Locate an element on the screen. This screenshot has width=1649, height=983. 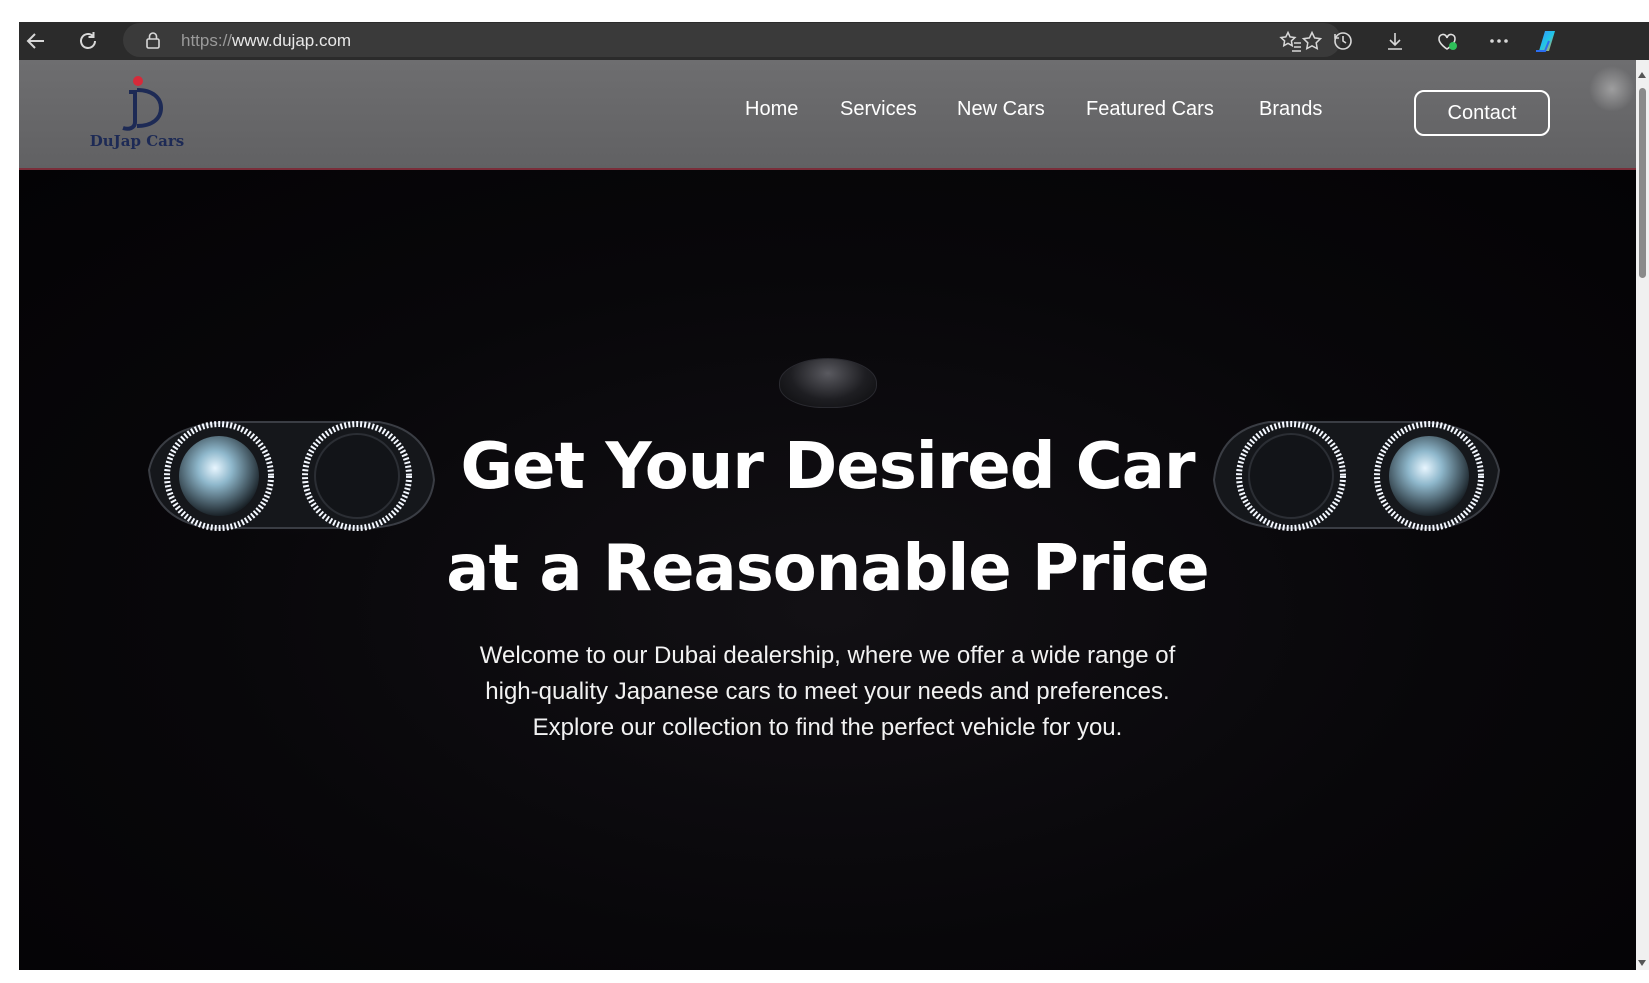
url-host: www.dujap.com is located at coordinates (292, 40).